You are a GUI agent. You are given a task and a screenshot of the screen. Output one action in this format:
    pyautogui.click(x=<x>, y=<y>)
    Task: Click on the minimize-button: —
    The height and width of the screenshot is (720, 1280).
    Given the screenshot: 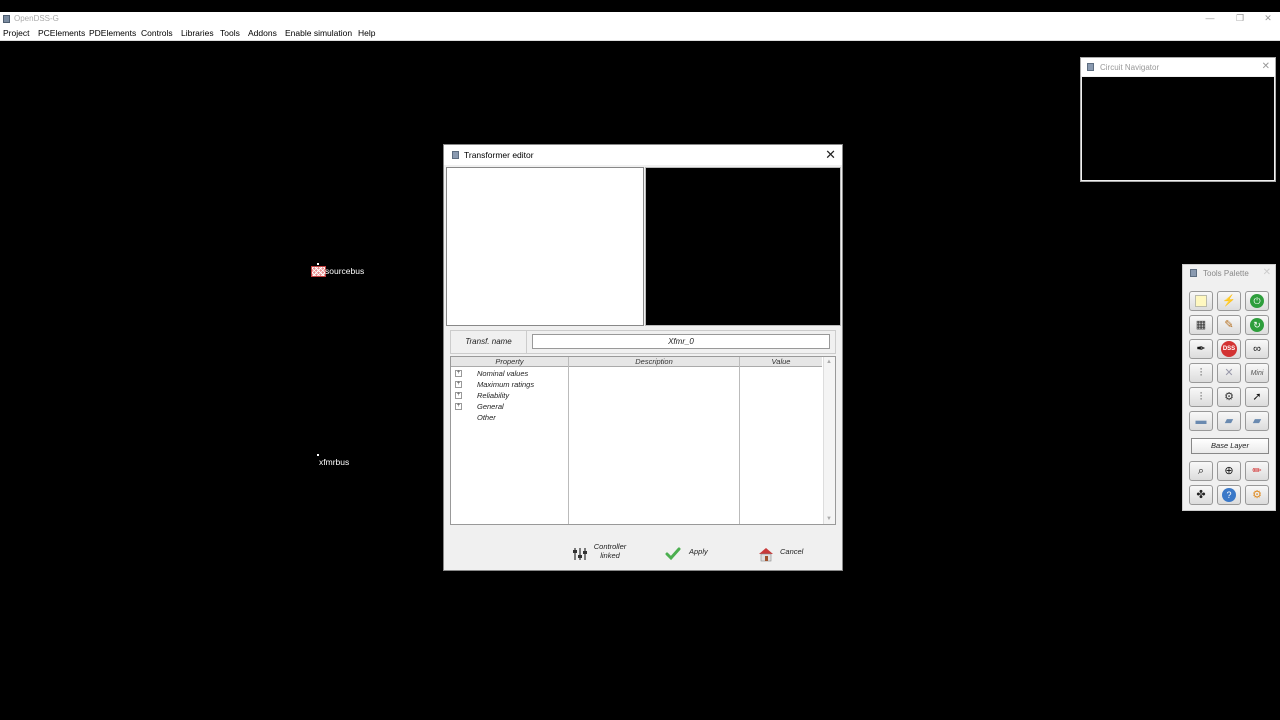 What is the action you would take?
    pyautogui.click(x=1210, y=18)
    